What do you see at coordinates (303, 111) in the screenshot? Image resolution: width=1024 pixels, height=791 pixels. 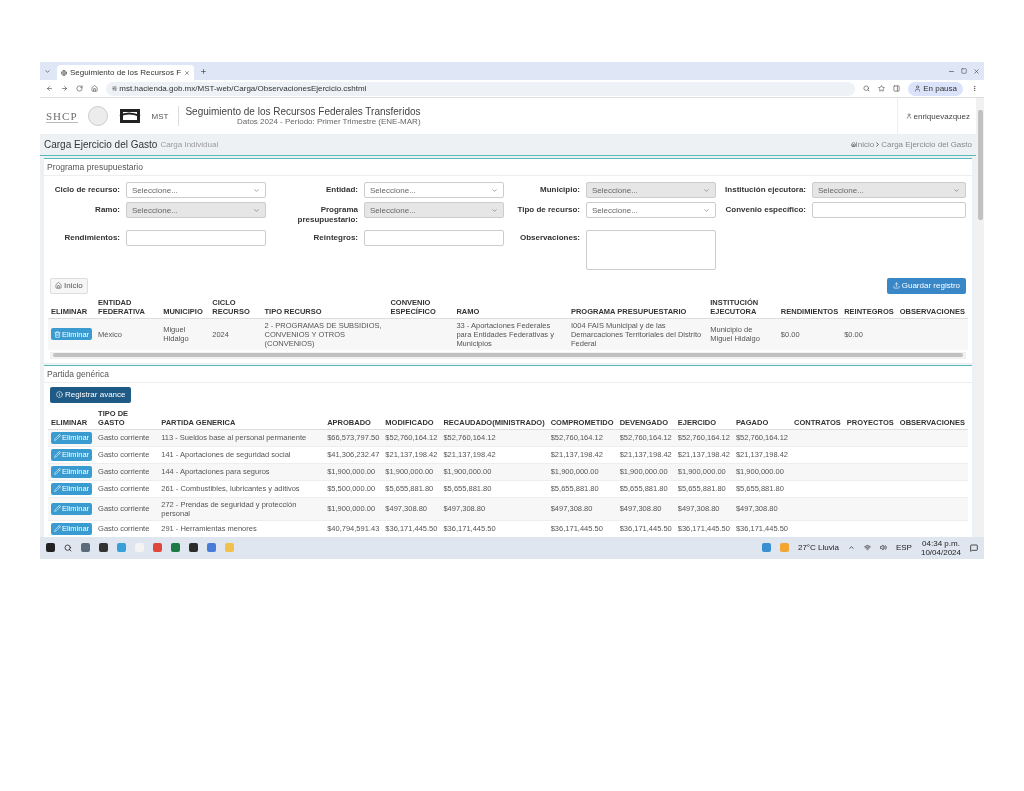 I see `site-title: Seguimiento de los Recursos Federales Transferidos` at bounding box center [303, 111].